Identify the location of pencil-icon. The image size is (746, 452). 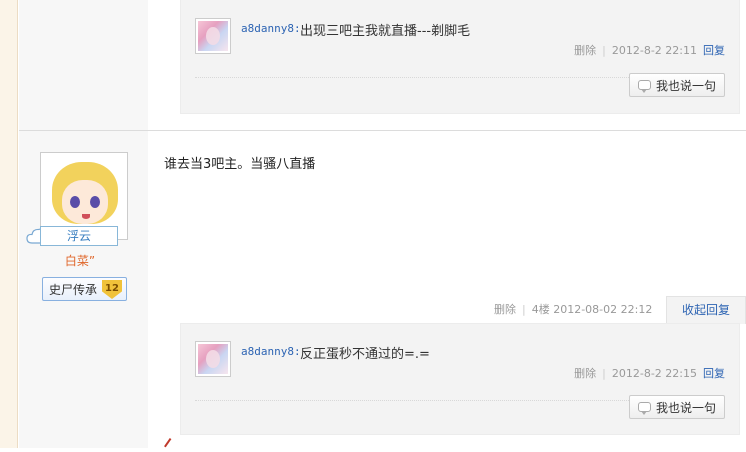
(171, 445).